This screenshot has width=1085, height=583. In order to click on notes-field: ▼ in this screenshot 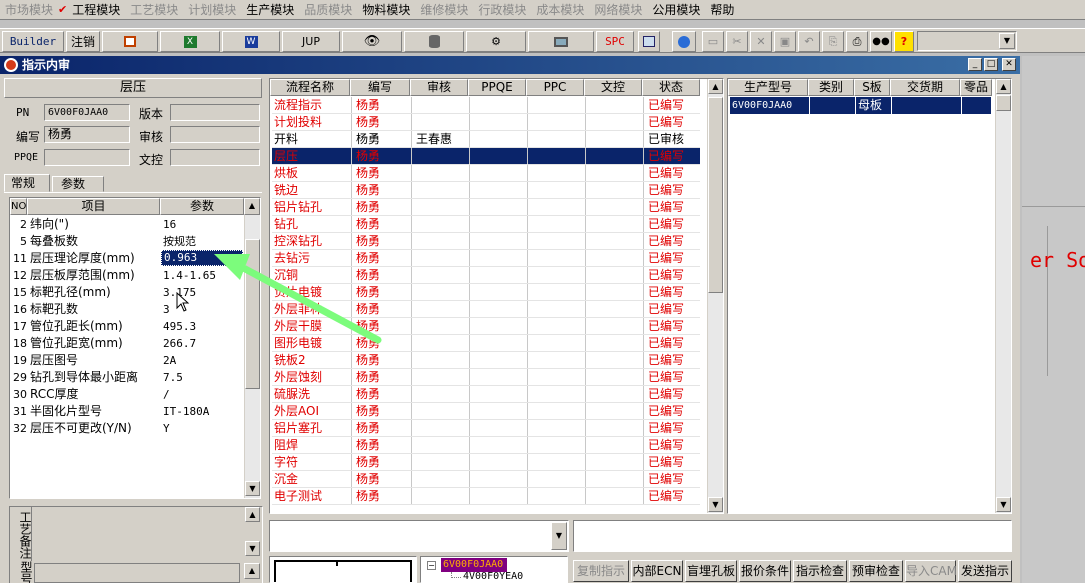, I will do `click(419, 536)`.